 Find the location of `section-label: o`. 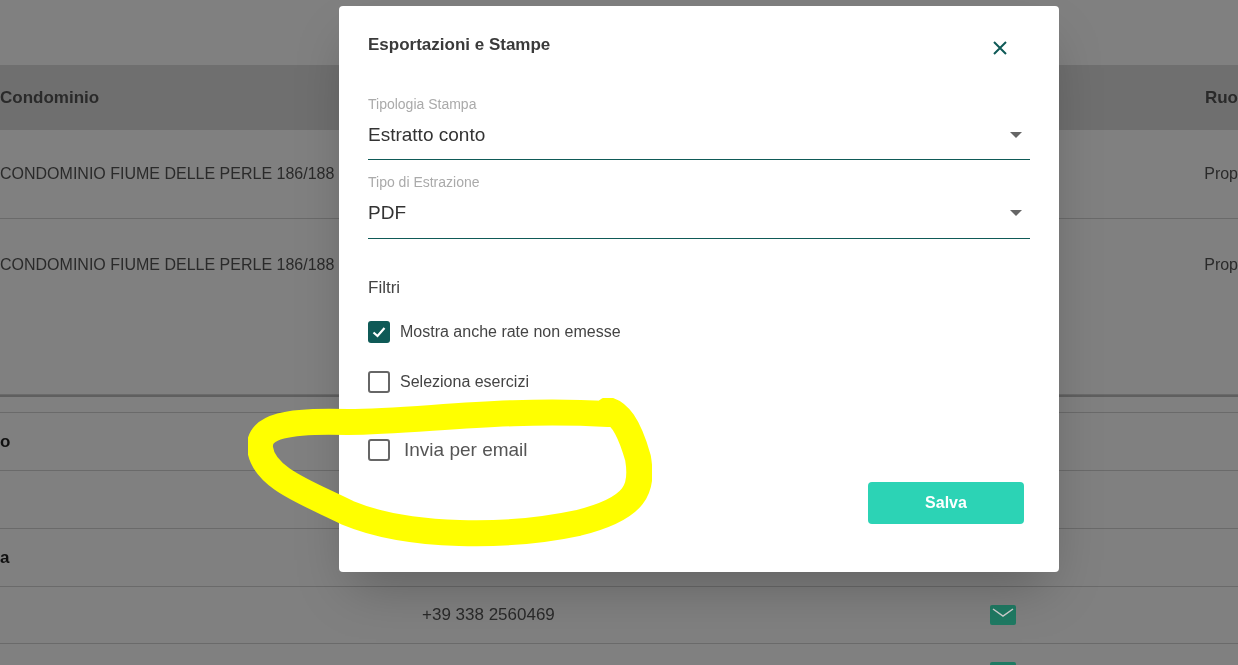

section-label: o is located at coordinates (5, 441).